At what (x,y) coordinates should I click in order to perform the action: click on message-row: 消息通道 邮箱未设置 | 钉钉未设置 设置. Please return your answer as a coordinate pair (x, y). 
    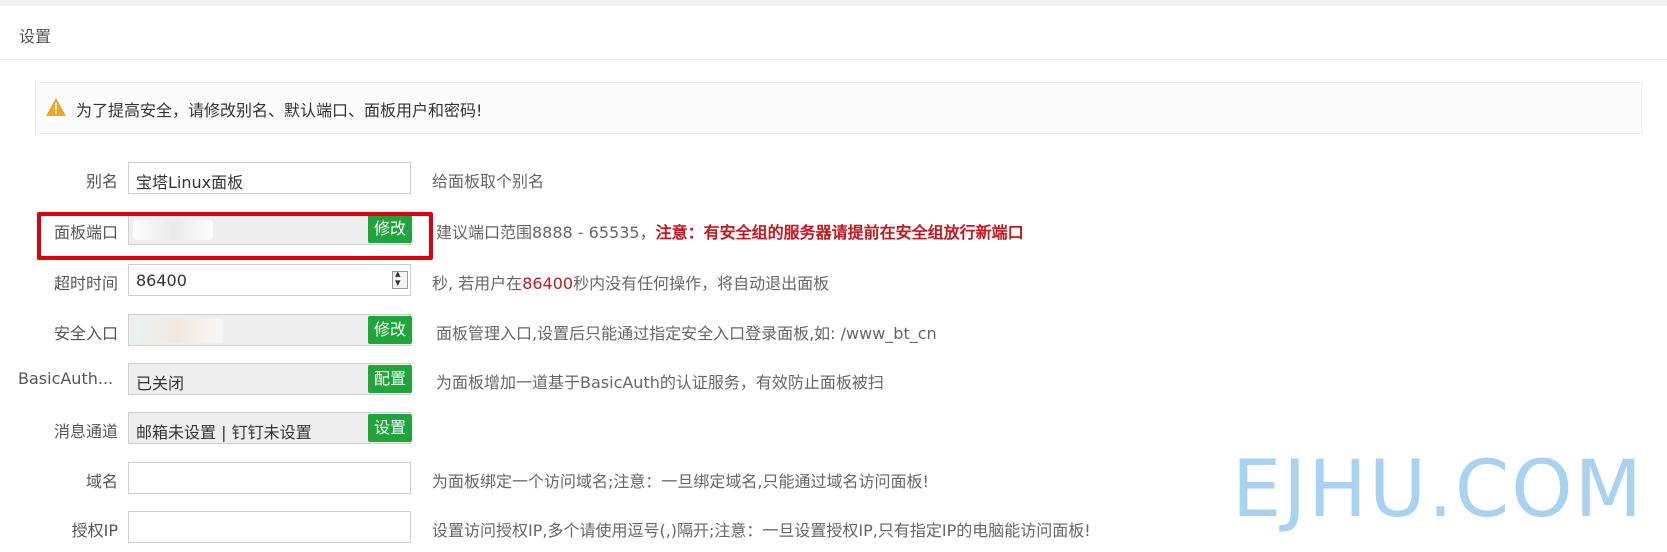
    Looking at the image, I should click on (833, 428).